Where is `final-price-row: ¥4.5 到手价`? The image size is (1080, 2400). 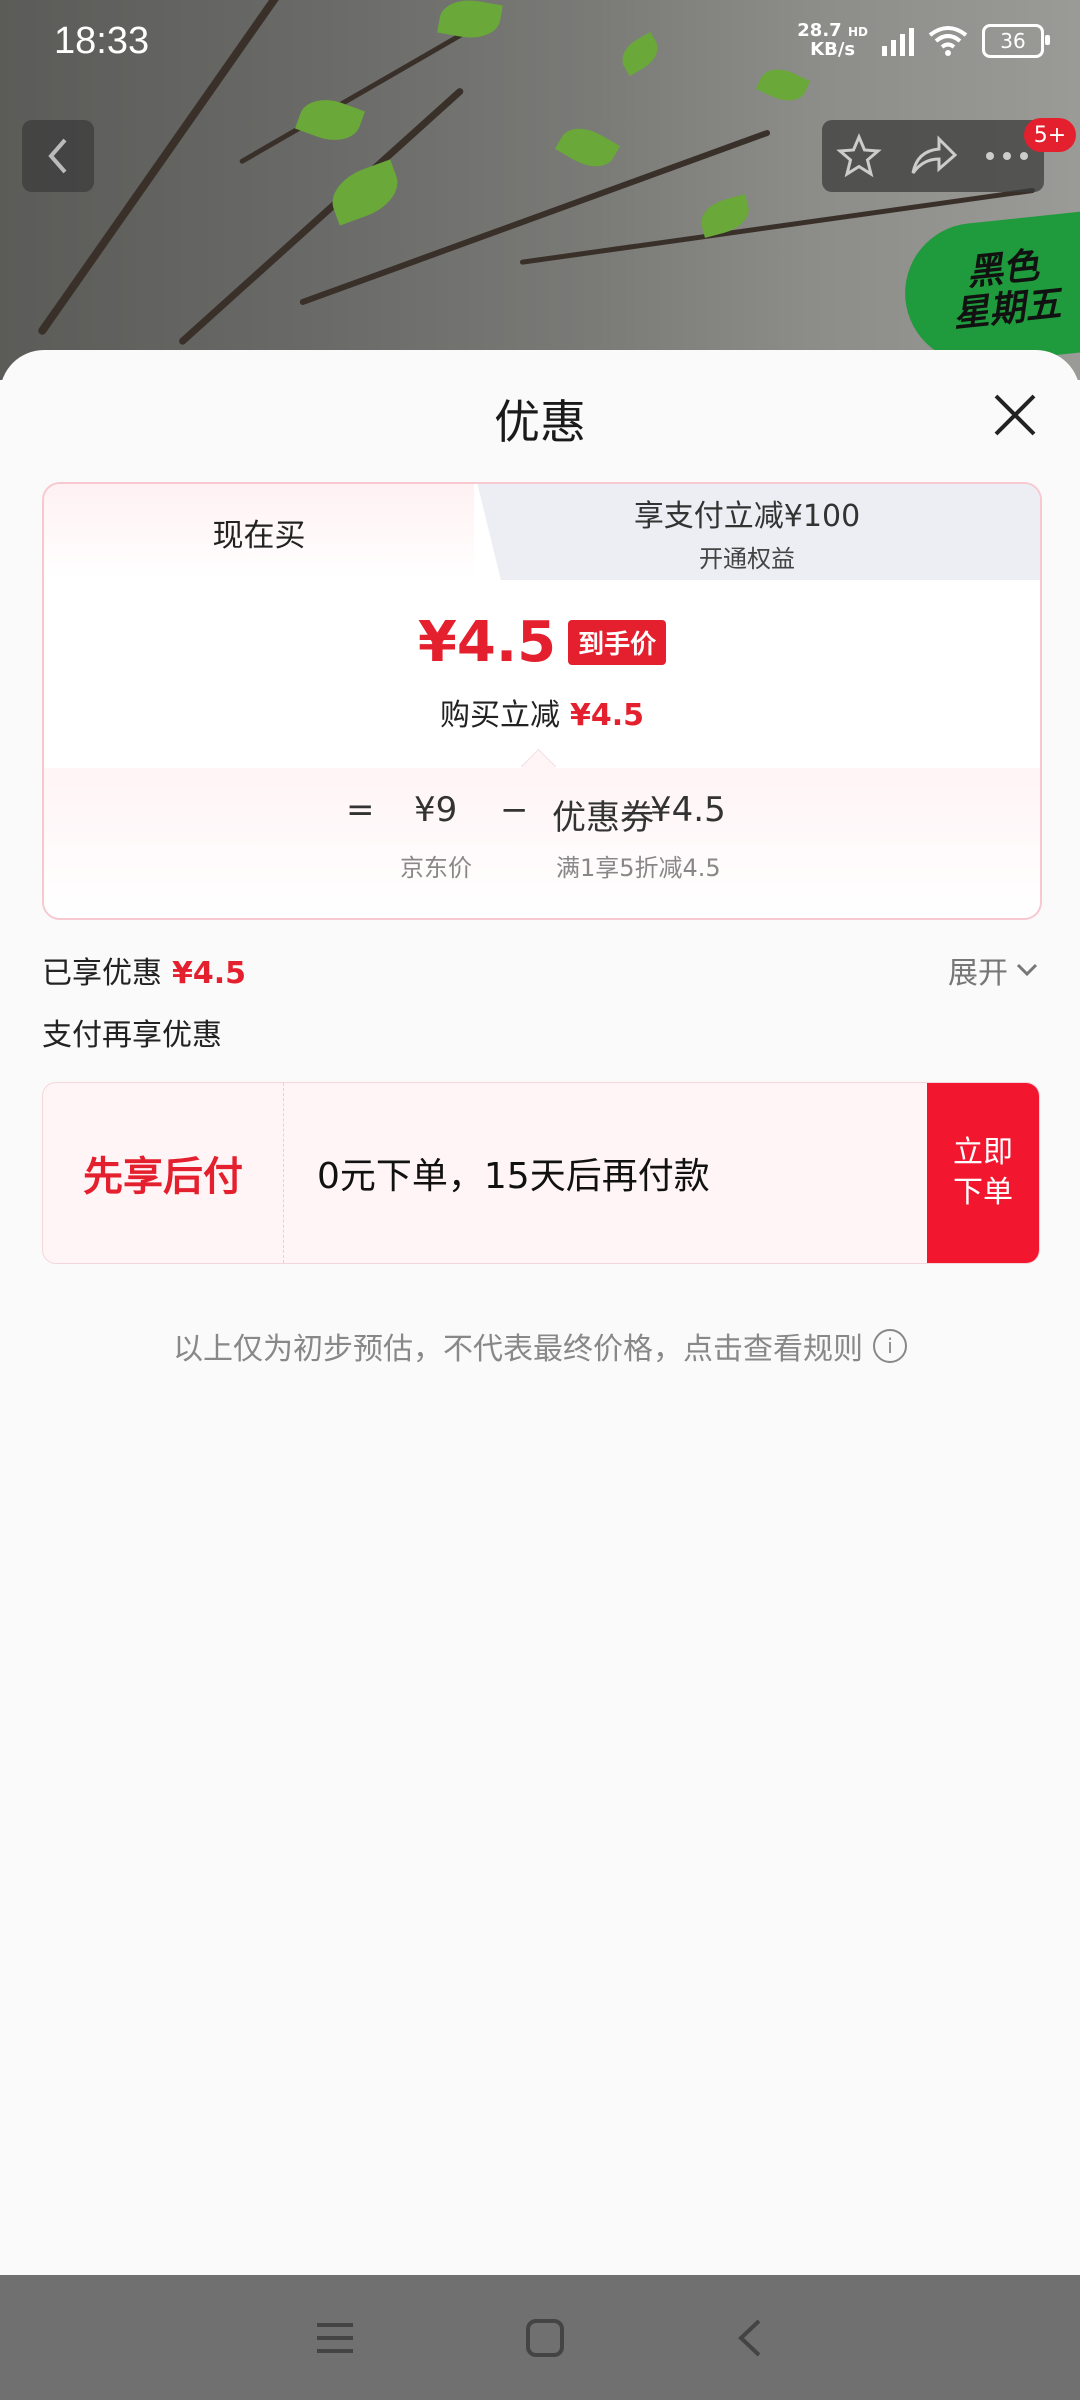 final-price-row: ¥4.5 到手价 is located at coordinates (542, 642).